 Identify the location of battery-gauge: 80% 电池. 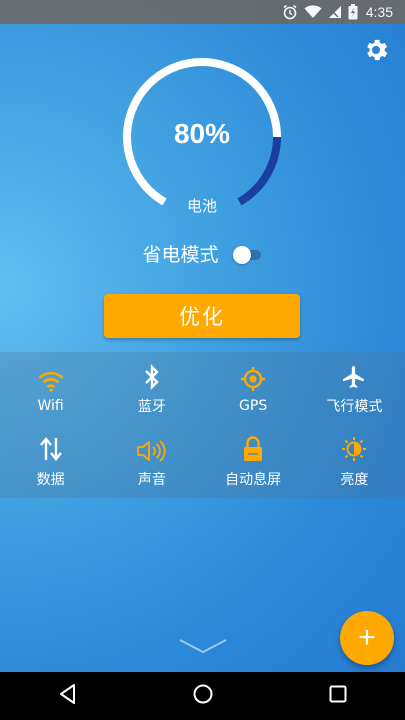
(202, 137).